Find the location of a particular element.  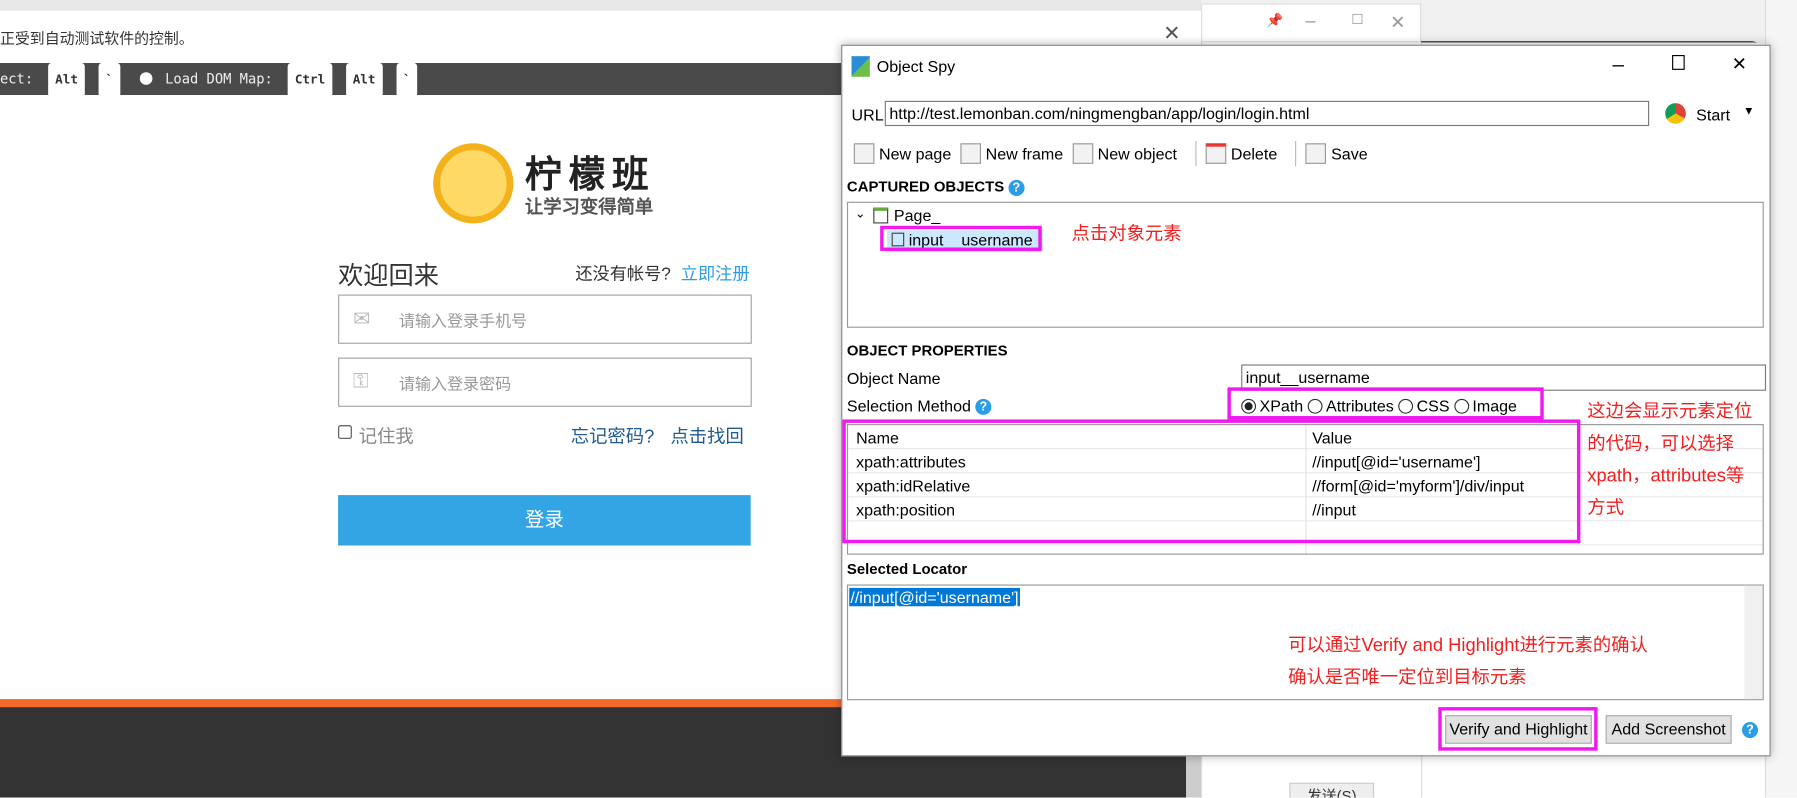

phone-placeholder: 请输入登录手机号 is located at coordinates (463, 321).